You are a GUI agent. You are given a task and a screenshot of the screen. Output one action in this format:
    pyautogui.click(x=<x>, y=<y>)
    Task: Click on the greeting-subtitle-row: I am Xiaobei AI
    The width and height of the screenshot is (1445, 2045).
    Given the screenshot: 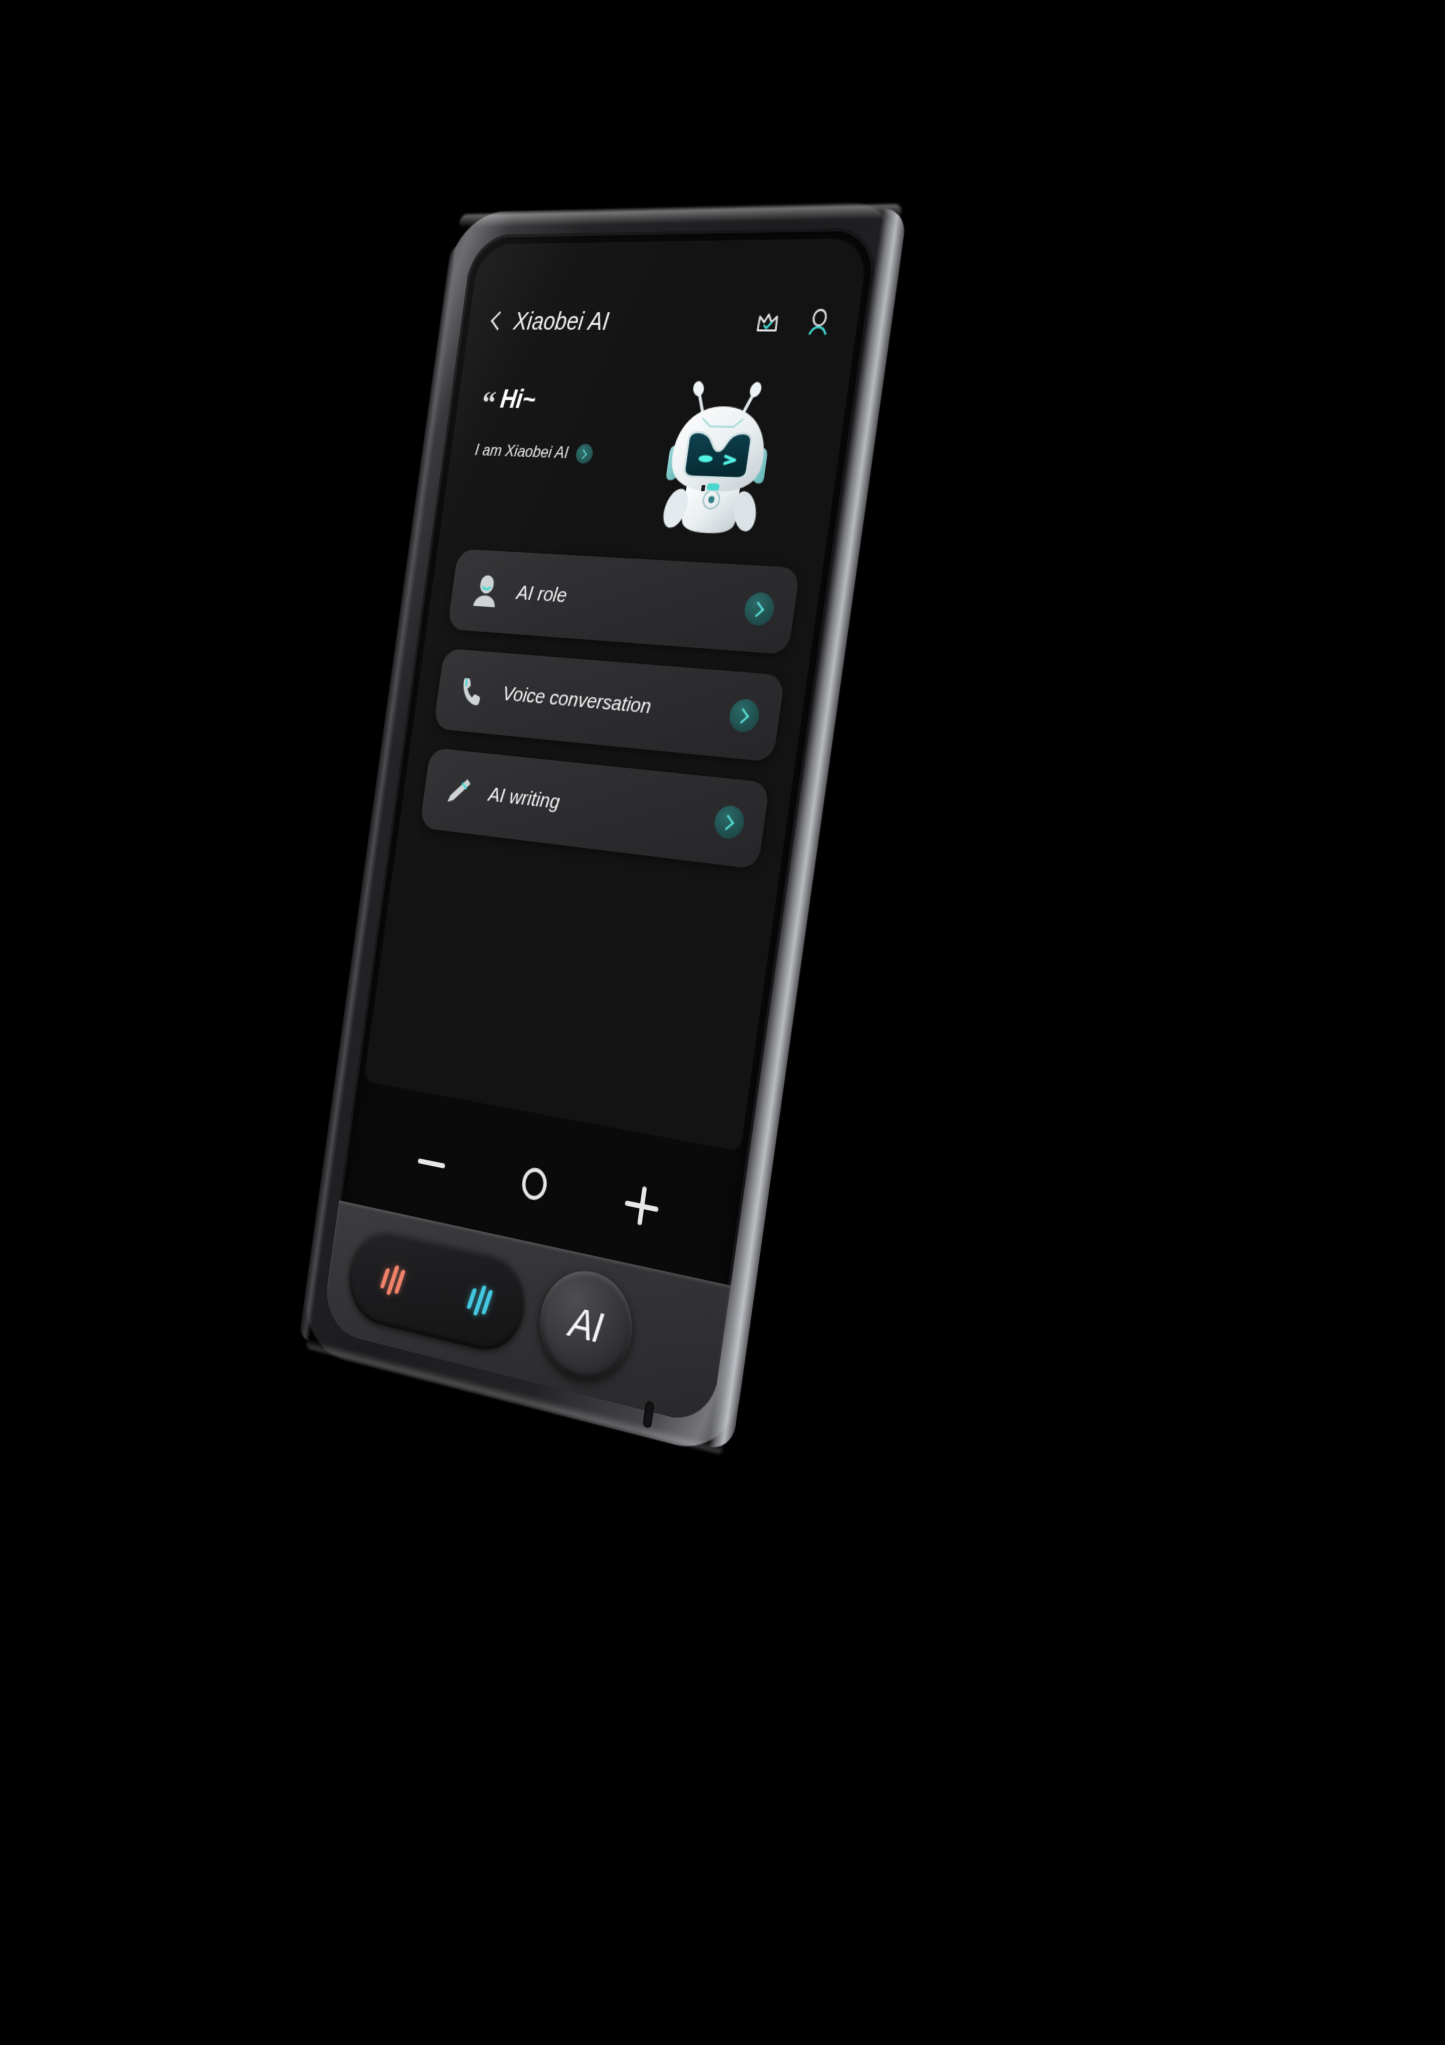 What is the action you would take?
    pyautogui.click(x=588, y=454)
    